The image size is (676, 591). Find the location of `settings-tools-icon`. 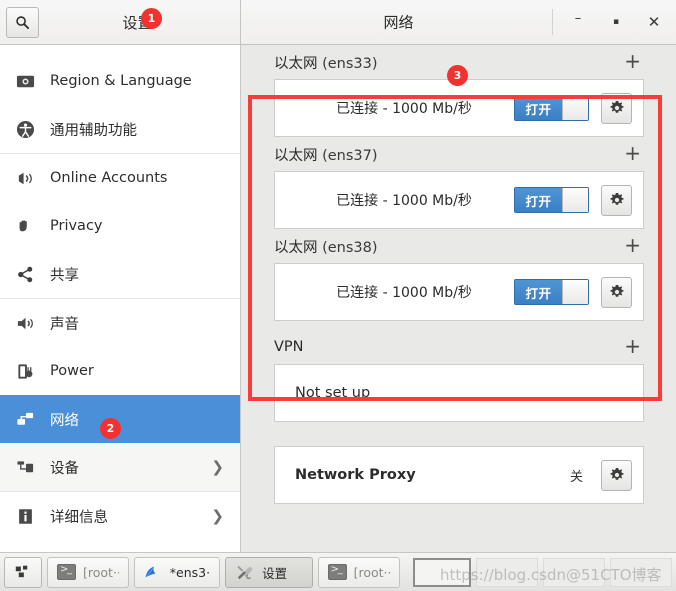

settings-tools-icon is located at coordinates (245, 572).